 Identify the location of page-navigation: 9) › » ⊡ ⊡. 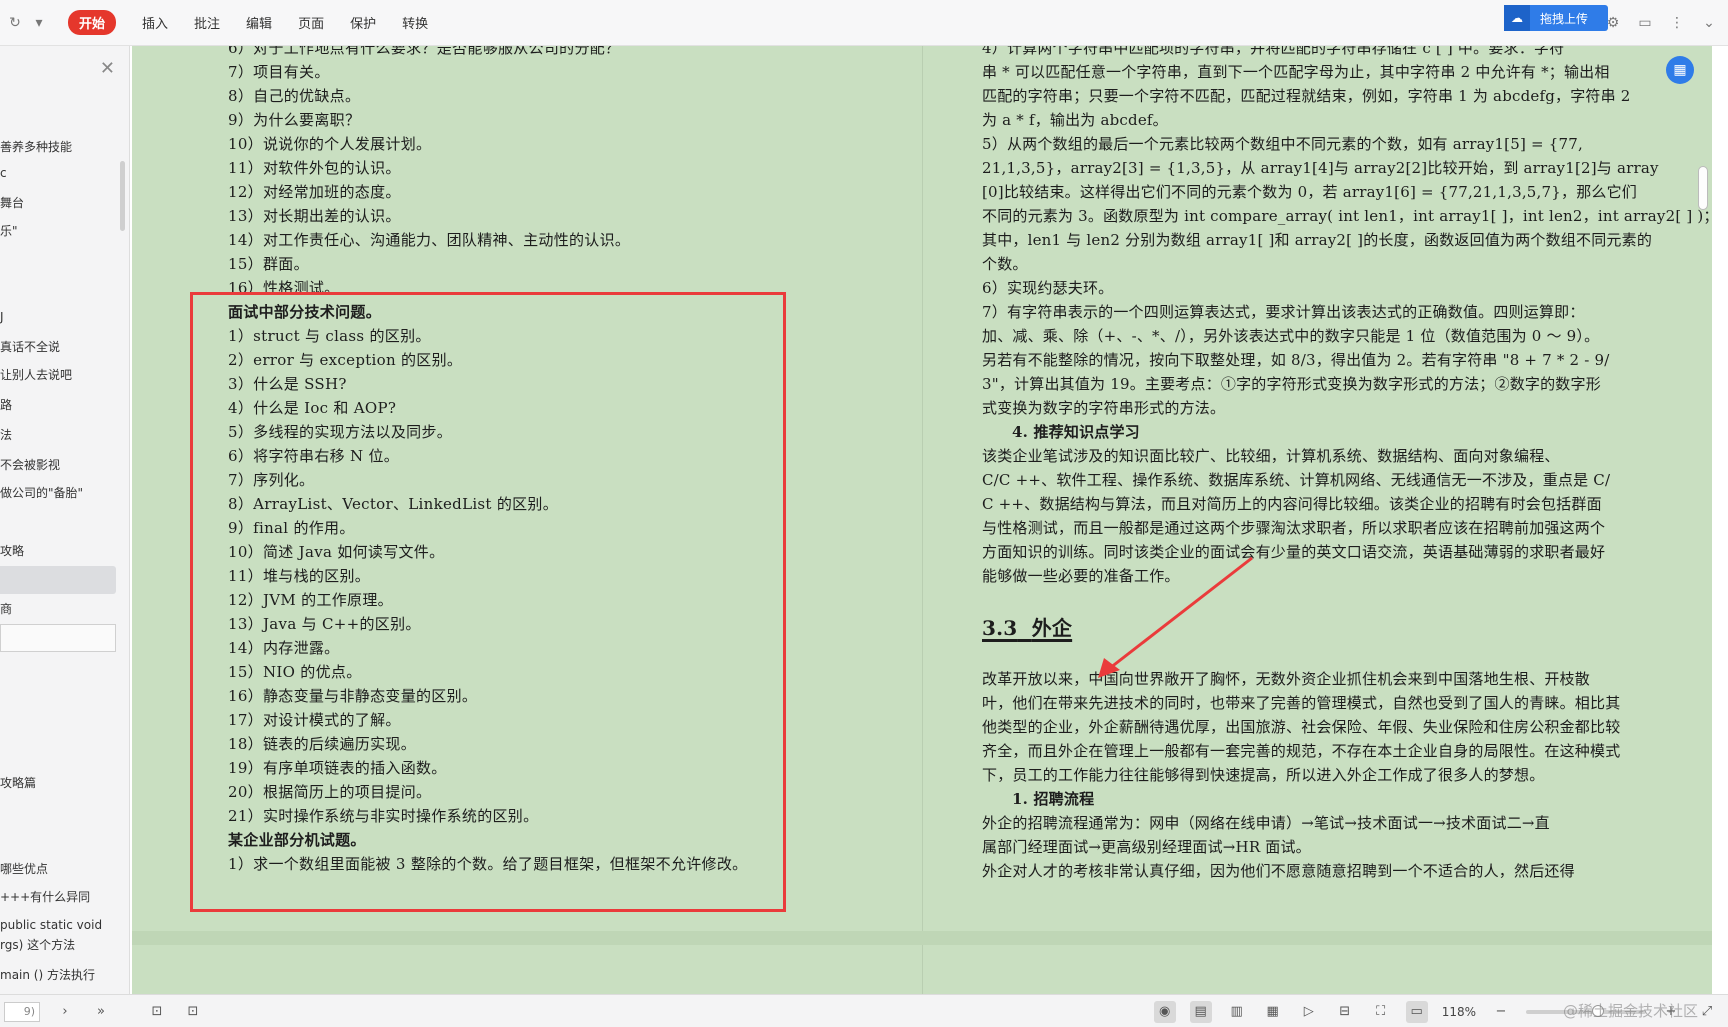
(102, 1011).